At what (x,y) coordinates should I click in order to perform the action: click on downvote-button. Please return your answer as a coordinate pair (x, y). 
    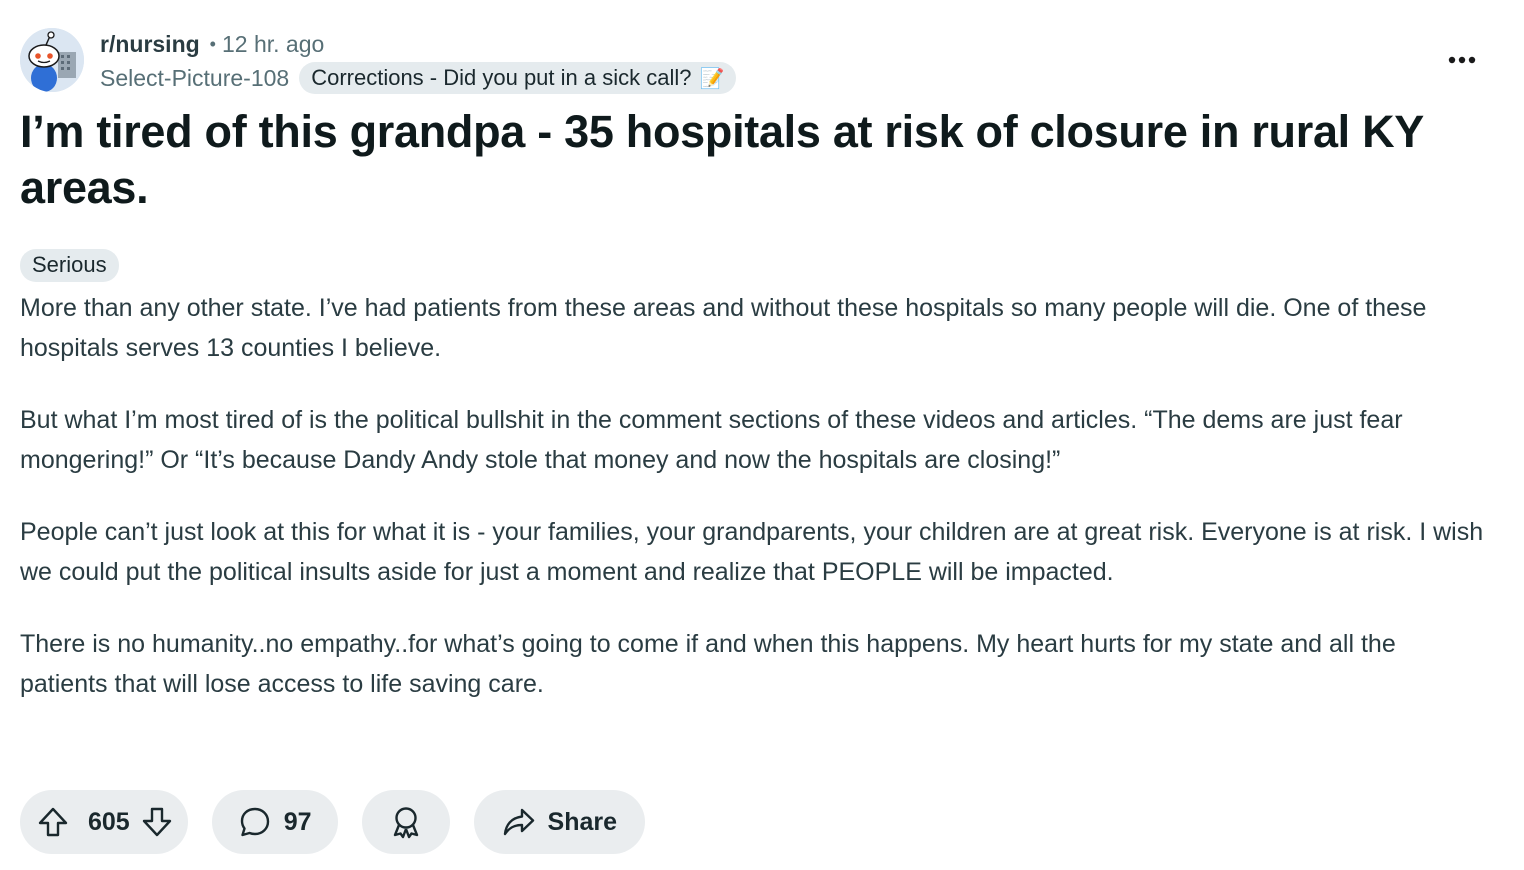
    Looking at the image, I should click on (157, 822).